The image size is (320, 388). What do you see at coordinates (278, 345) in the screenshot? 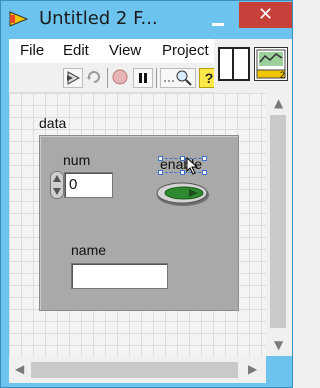
I see `scroll-down-icon: ▼` at bounding box center [278, 345].